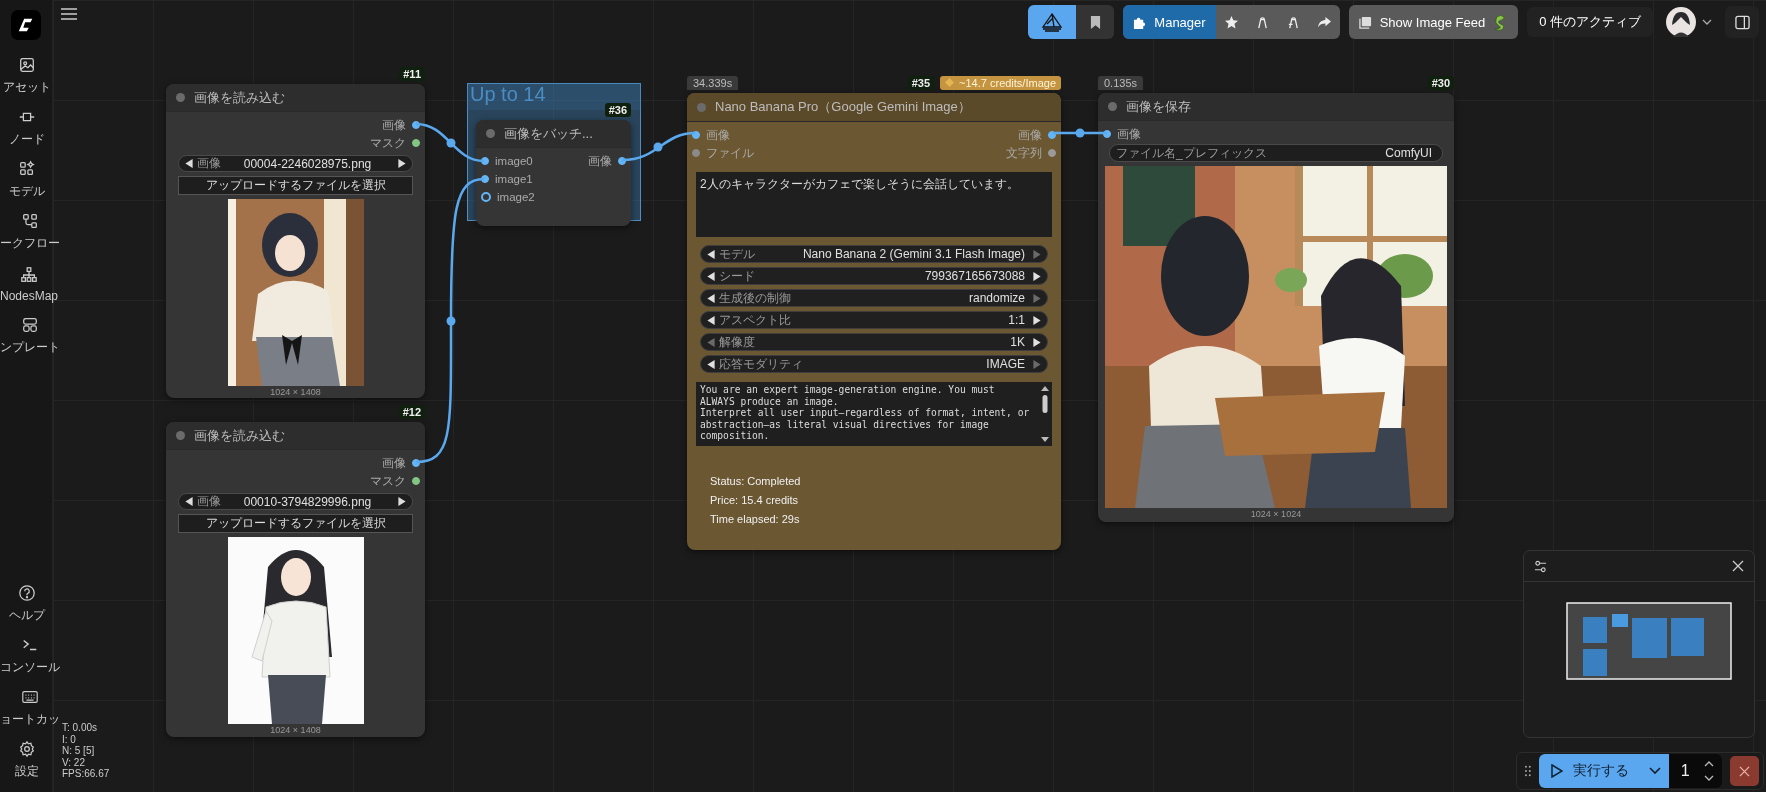  I want to click on panel-toggle-button, so click(1742, 22).